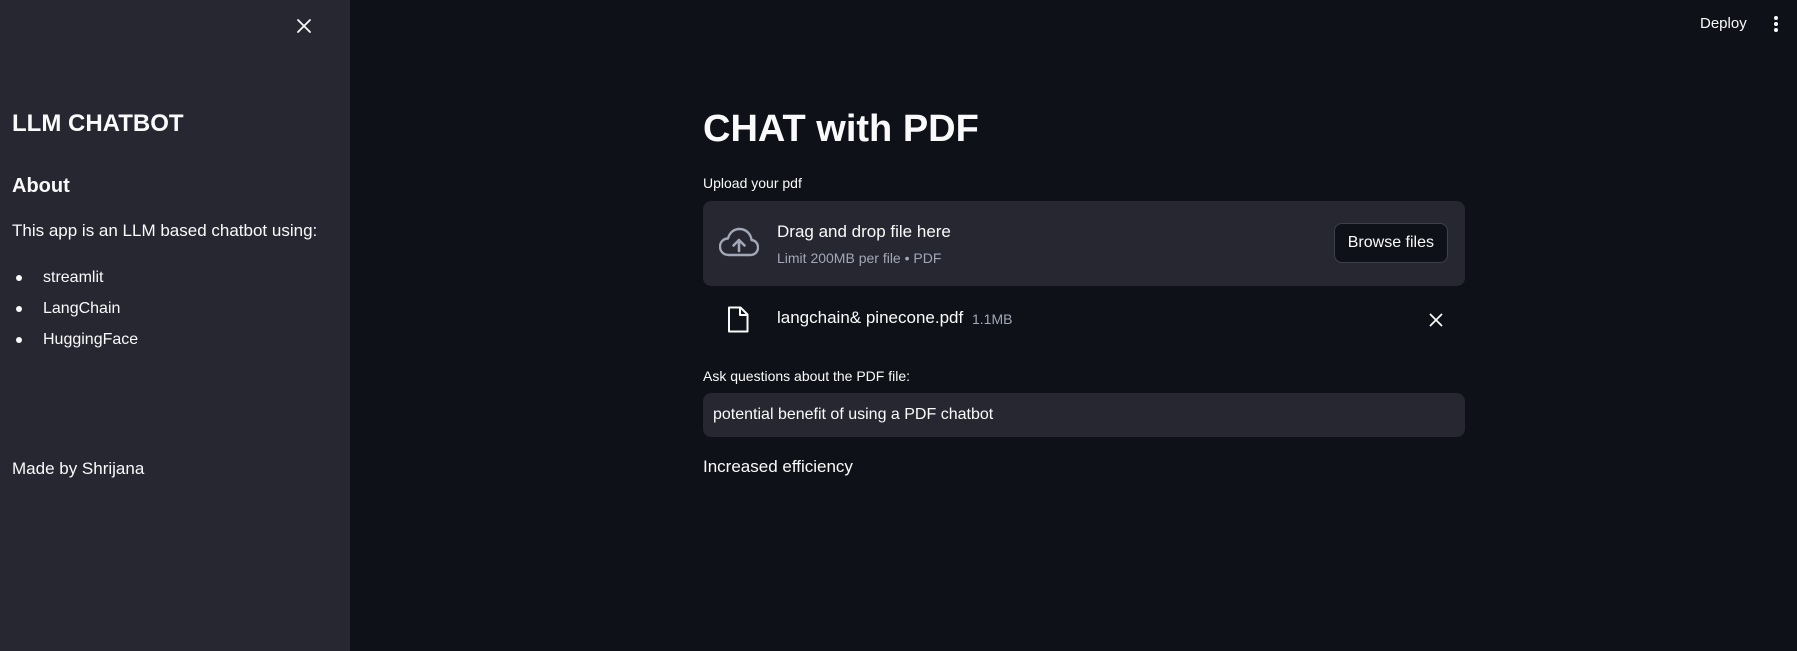 The width and height of the screenshot is (1797, 651). I want to click on sidebar-close-button, so click(304, 26).